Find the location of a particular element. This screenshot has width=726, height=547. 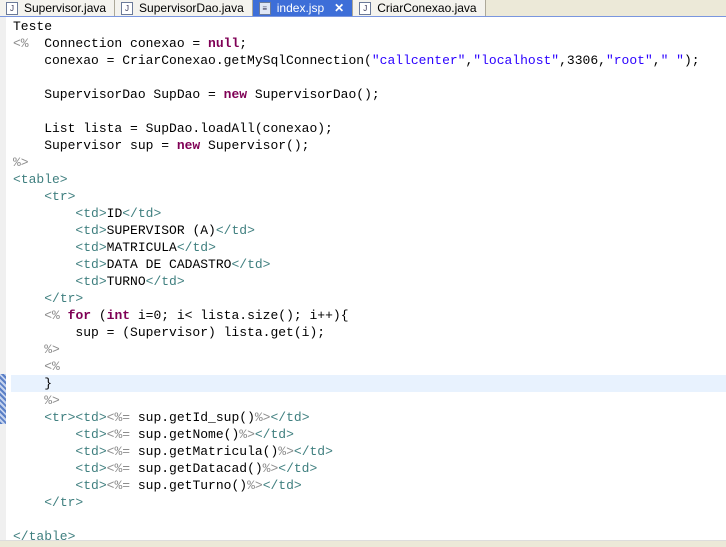

code-text: SupervisorDao(); is located at coordinates (313, 94).